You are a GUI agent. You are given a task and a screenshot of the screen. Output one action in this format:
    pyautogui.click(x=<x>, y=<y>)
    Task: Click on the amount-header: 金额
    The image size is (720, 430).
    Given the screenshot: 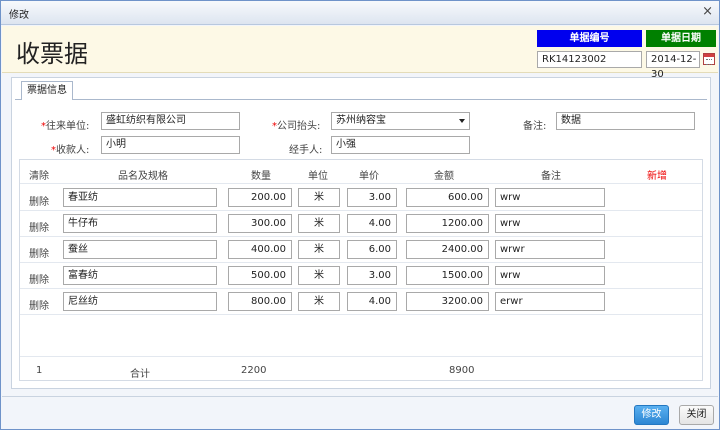 What is the action you would take?
    pyautogui.click(x=444, y=176)
    